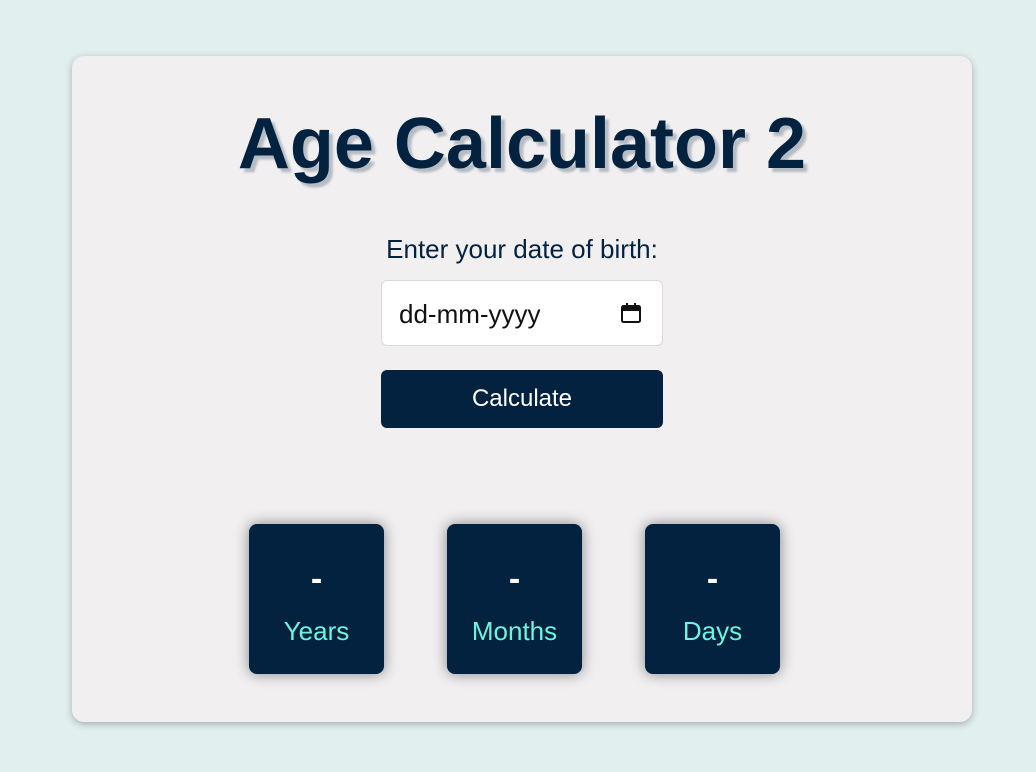 This screenshot has height=772, width=1036. I want to click on date-placeholder: dd-mm-yyyy, so click(470, 314).